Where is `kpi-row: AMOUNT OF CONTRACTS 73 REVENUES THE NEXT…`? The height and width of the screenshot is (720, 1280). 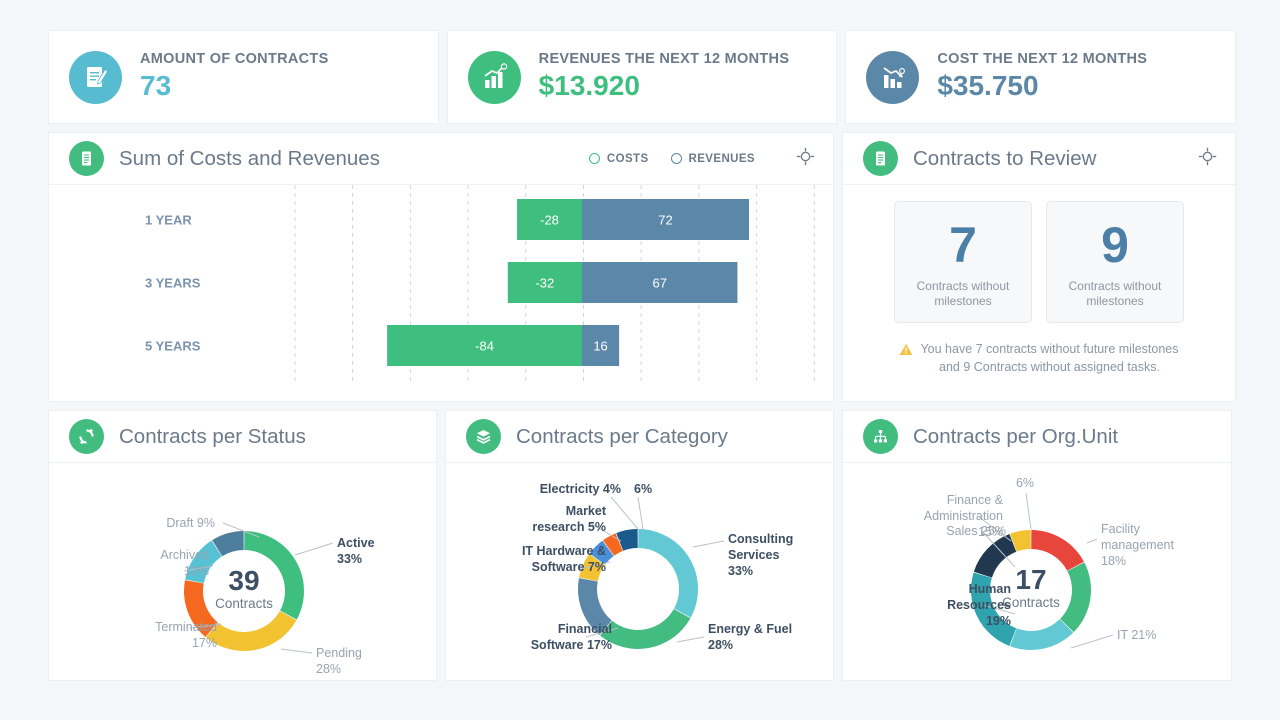 kpi-row: AMOUNT OF CONTRACTS 73 REVENUES THE NEXT… is located at coordinates (642, 77).